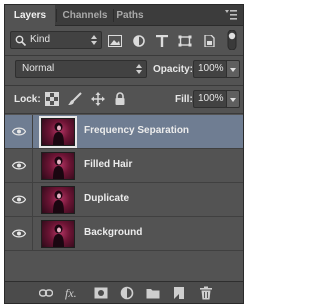  I want to click on opacity-input: 100%, so click(210, 69).